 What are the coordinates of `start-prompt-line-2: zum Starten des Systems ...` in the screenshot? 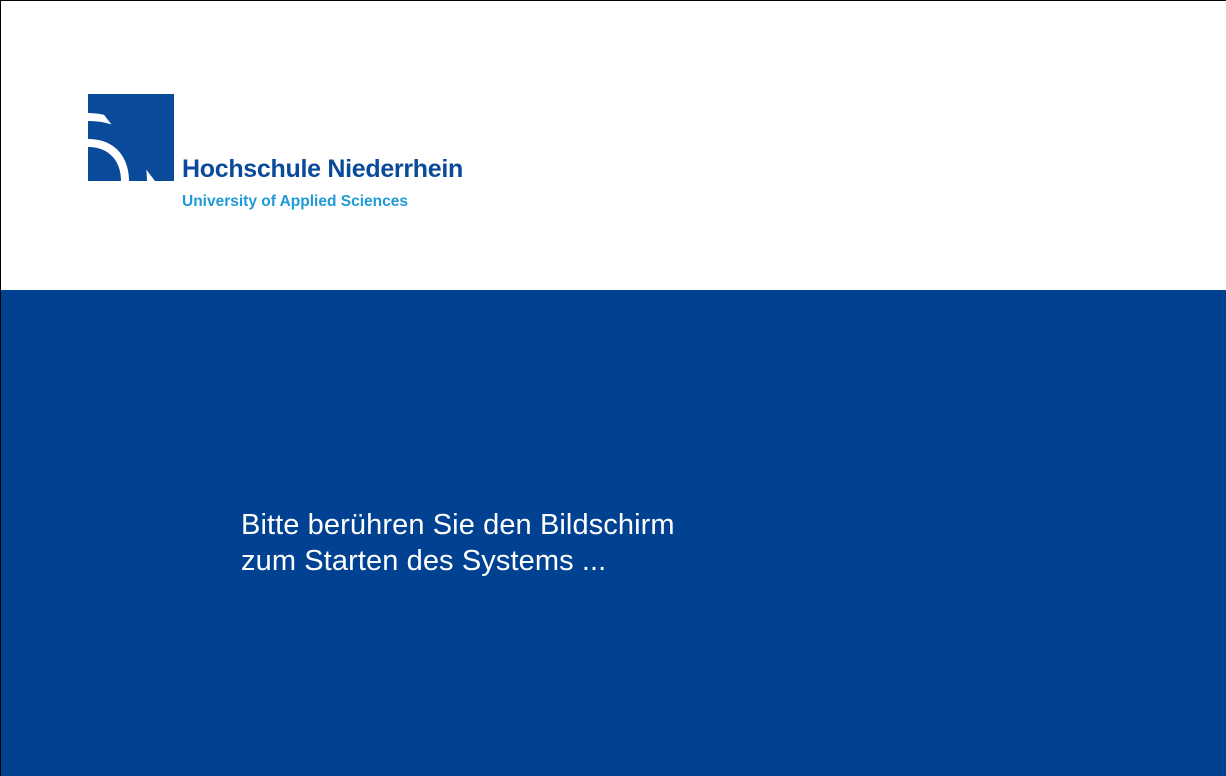 It's located at (424, 561).